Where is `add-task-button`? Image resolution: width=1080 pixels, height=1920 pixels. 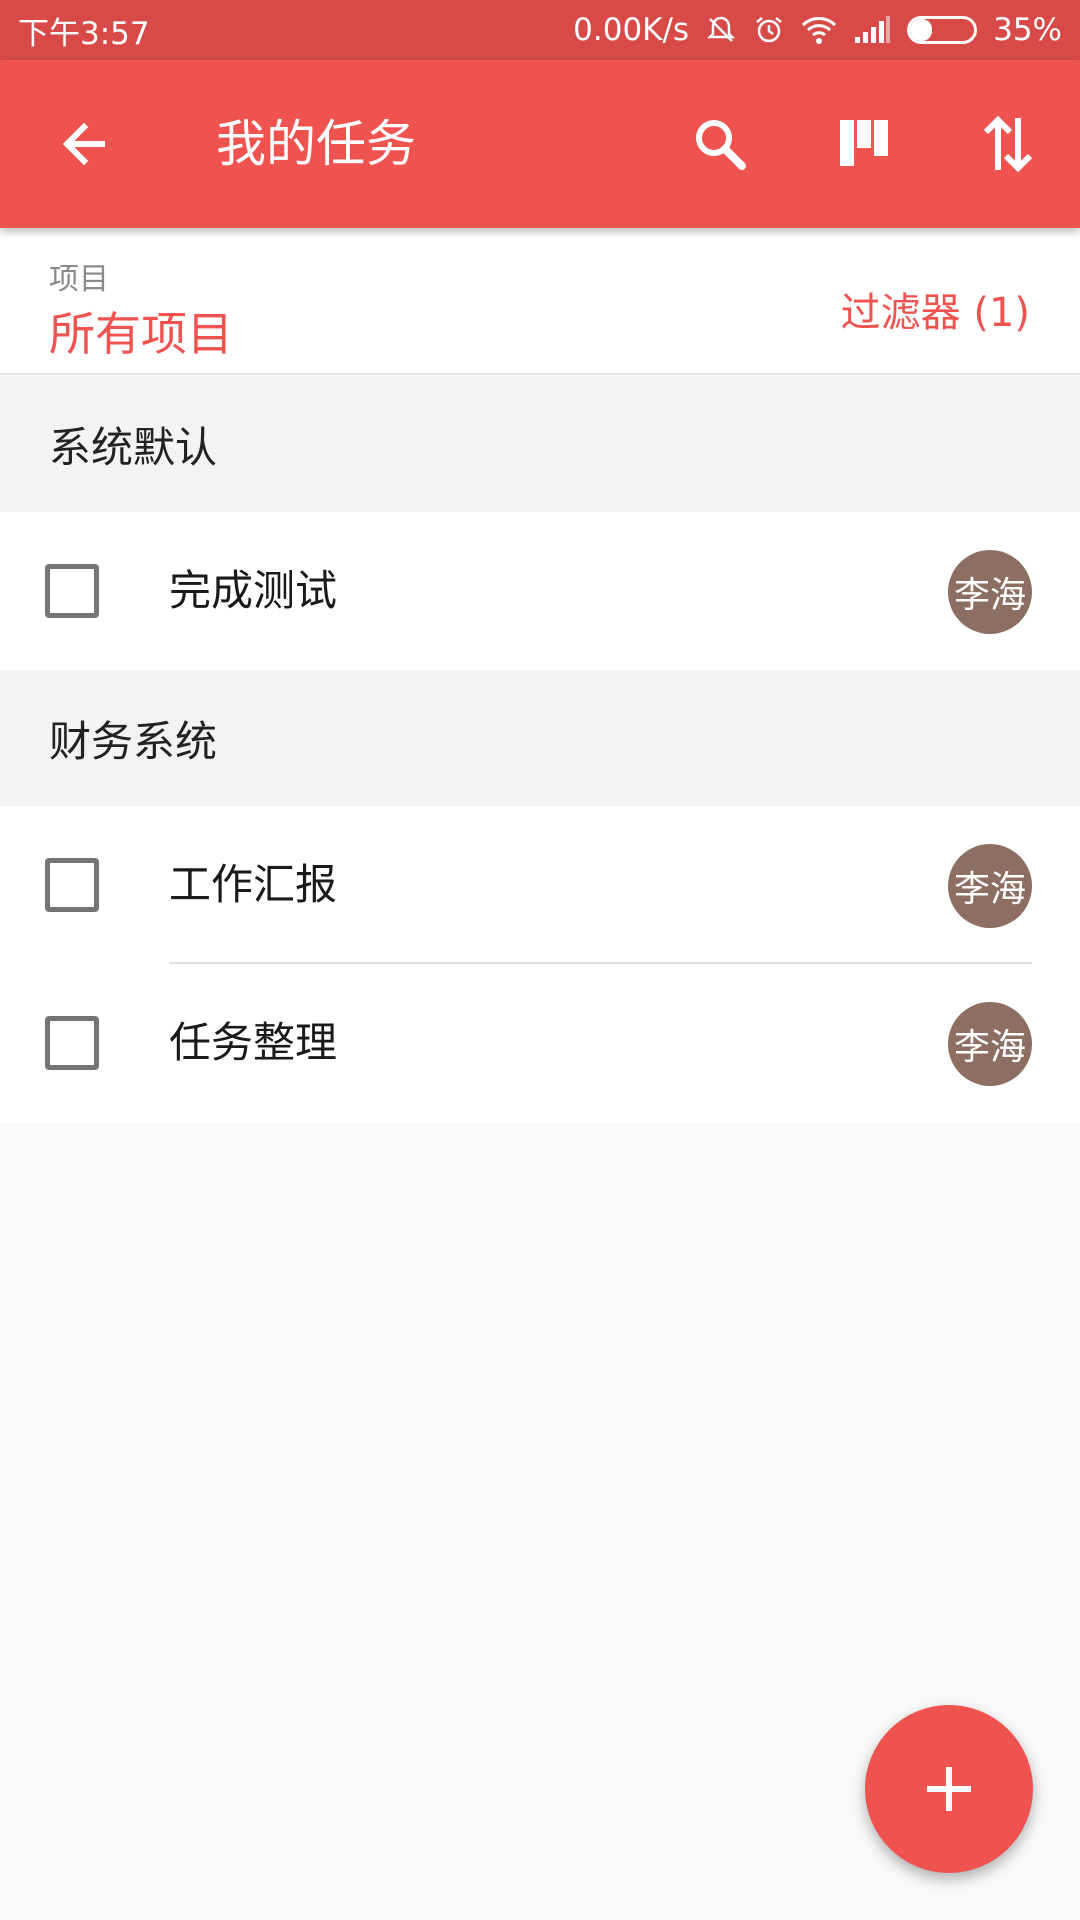
add-task-button is located at coordinates (949, 1789).